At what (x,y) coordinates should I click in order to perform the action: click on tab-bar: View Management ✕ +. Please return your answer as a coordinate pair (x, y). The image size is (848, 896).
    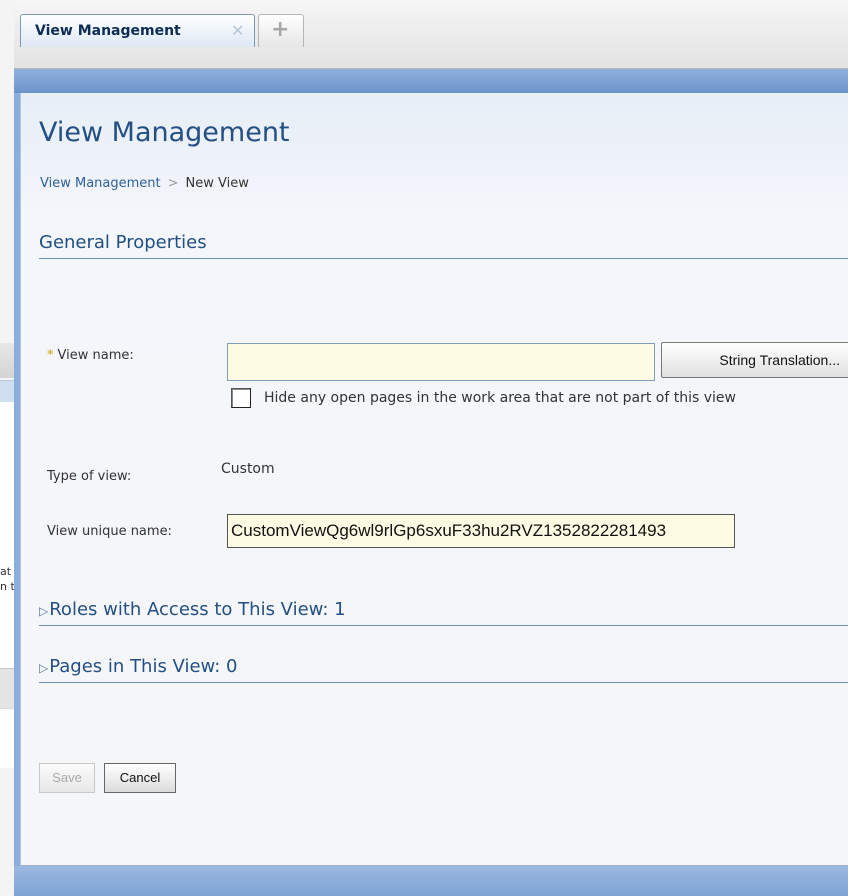
    Looking at the image, I should click on (431, 34).